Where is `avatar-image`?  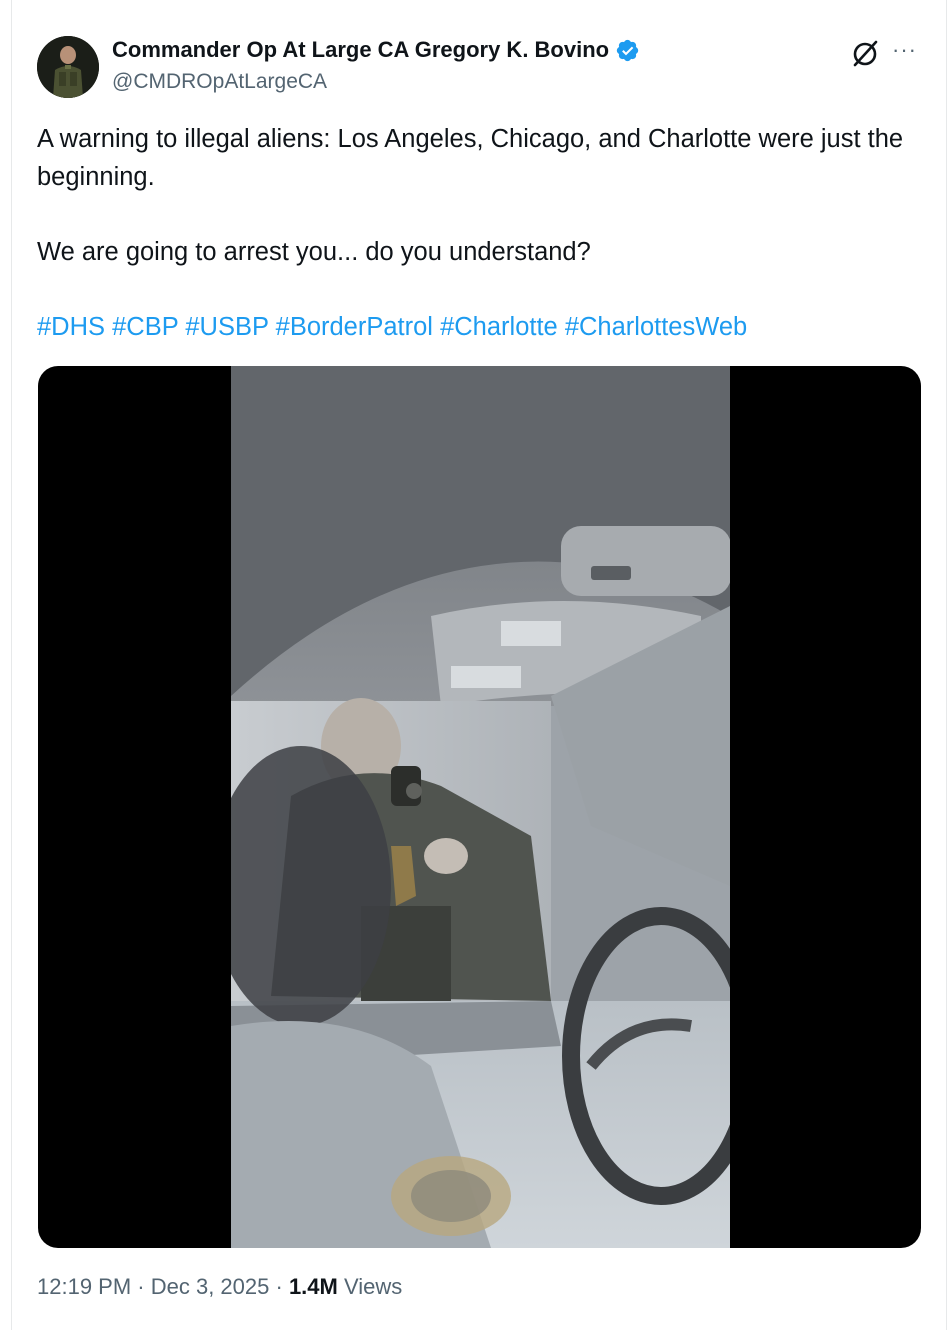 avatar-image is located at coordinates (68, 67).